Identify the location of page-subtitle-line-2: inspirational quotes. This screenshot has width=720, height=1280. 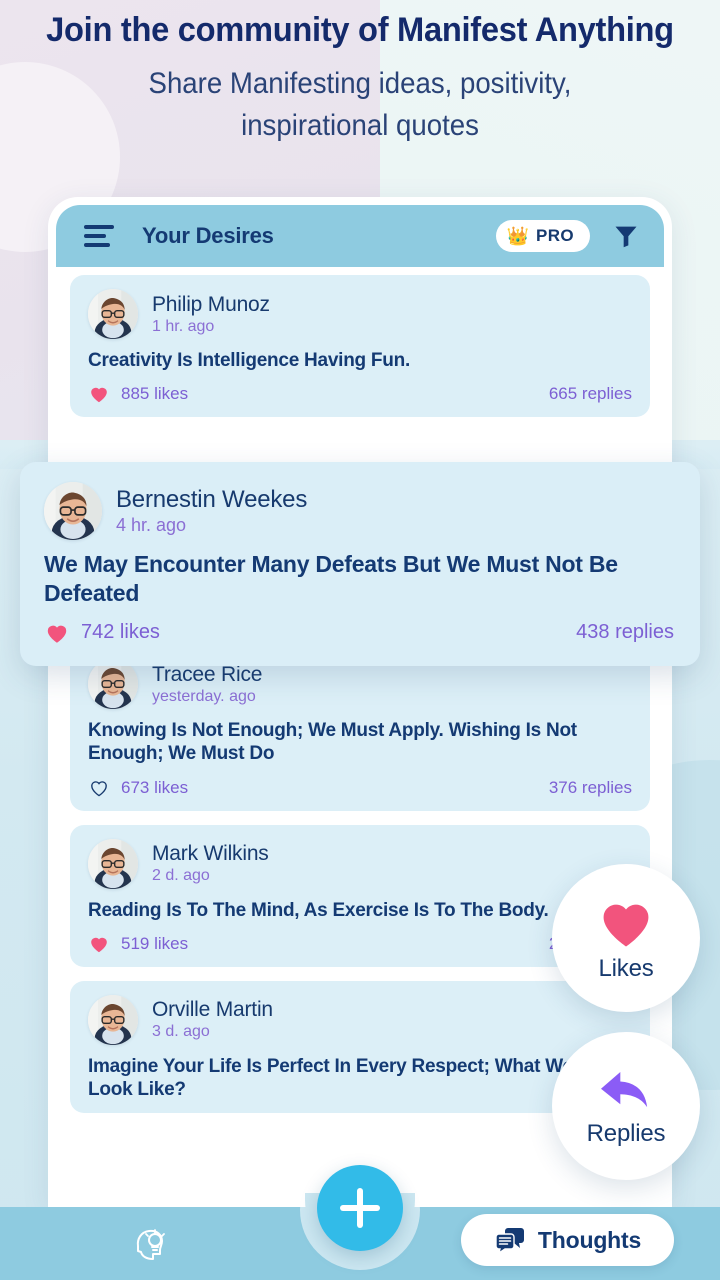
(360, 125).